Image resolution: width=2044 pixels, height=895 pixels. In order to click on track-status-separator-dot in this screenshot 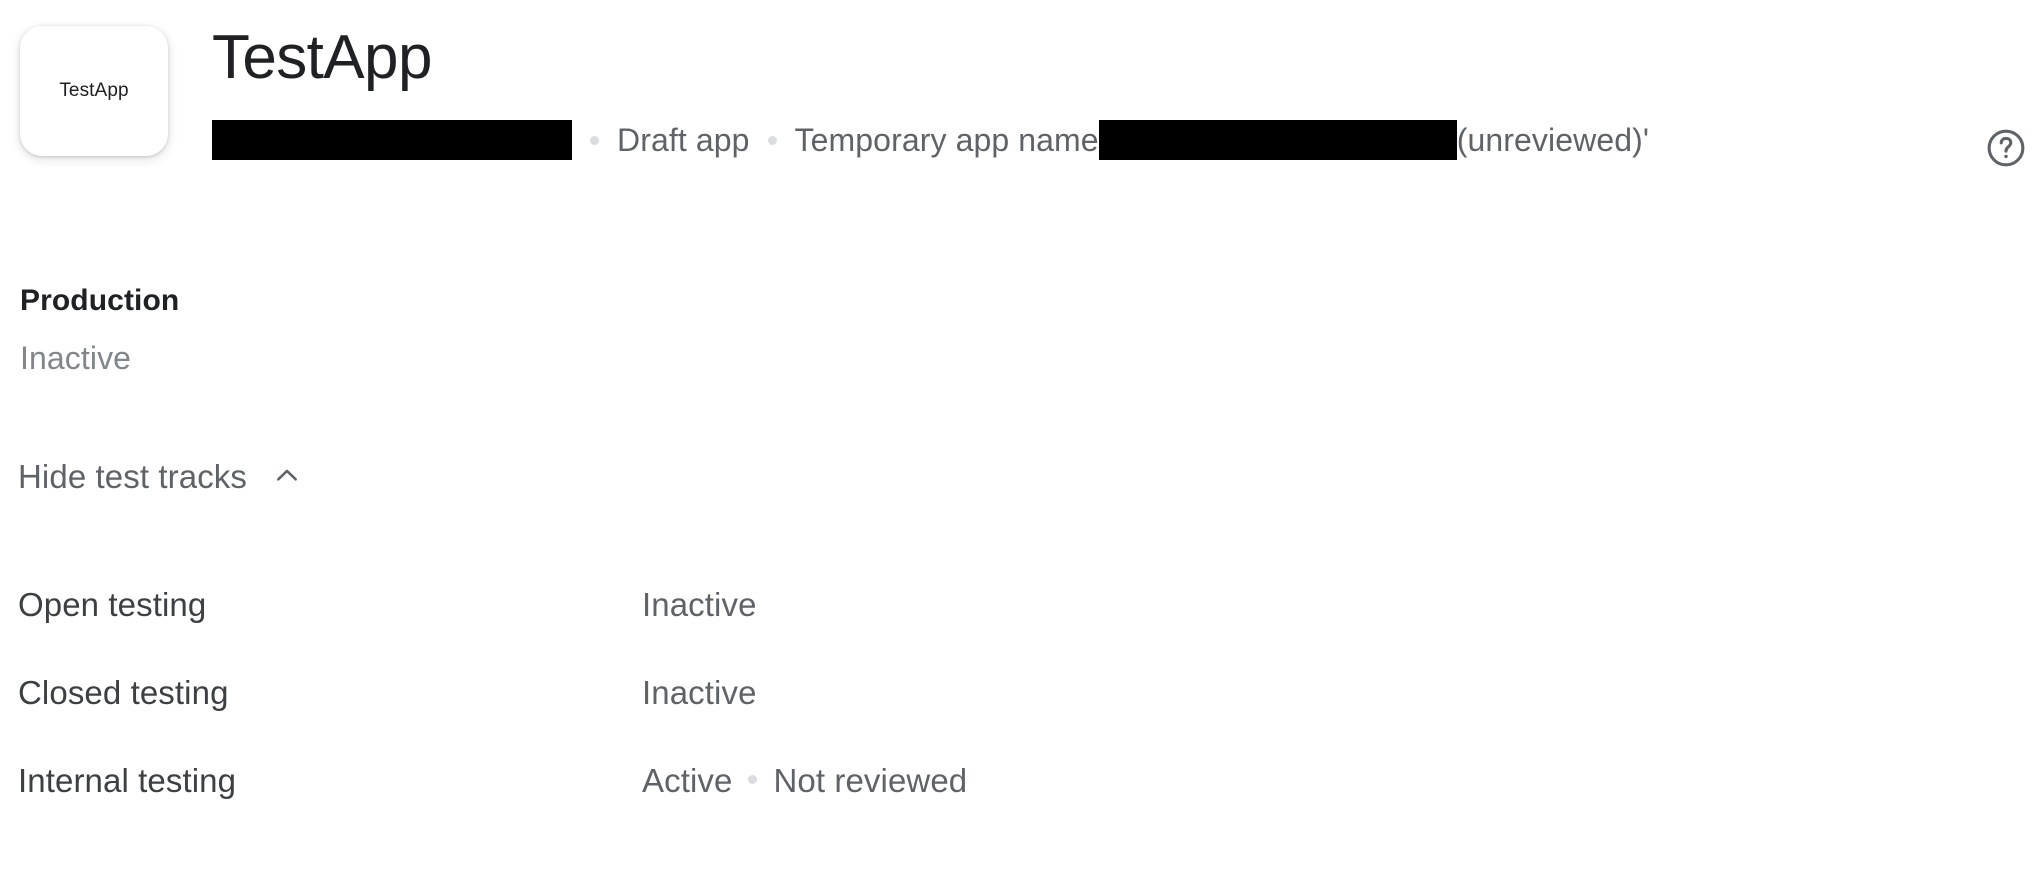, I will do `click(753, 779)`.